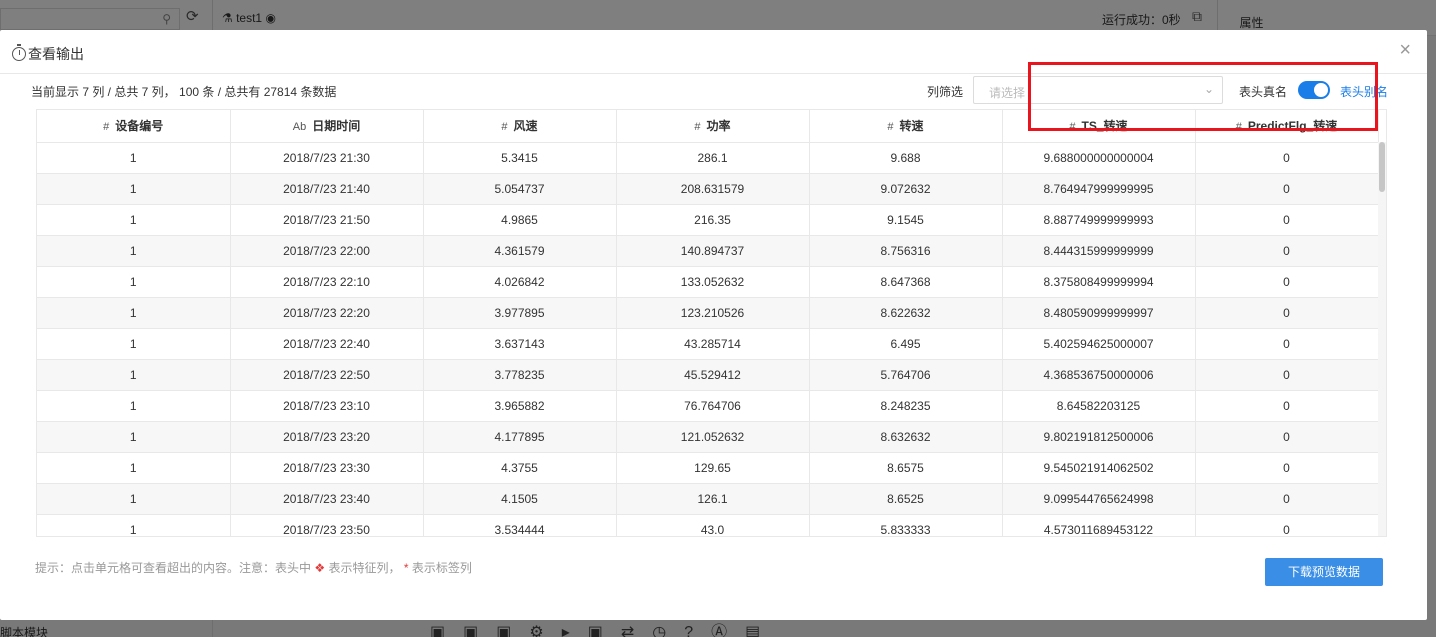 This screenshot has height=637, width=1436. What do you see at coordinates (327, 158) in the screenshot?
I see `table-cell: 2018/7/23 21:30` at bounding box center [327, 158].